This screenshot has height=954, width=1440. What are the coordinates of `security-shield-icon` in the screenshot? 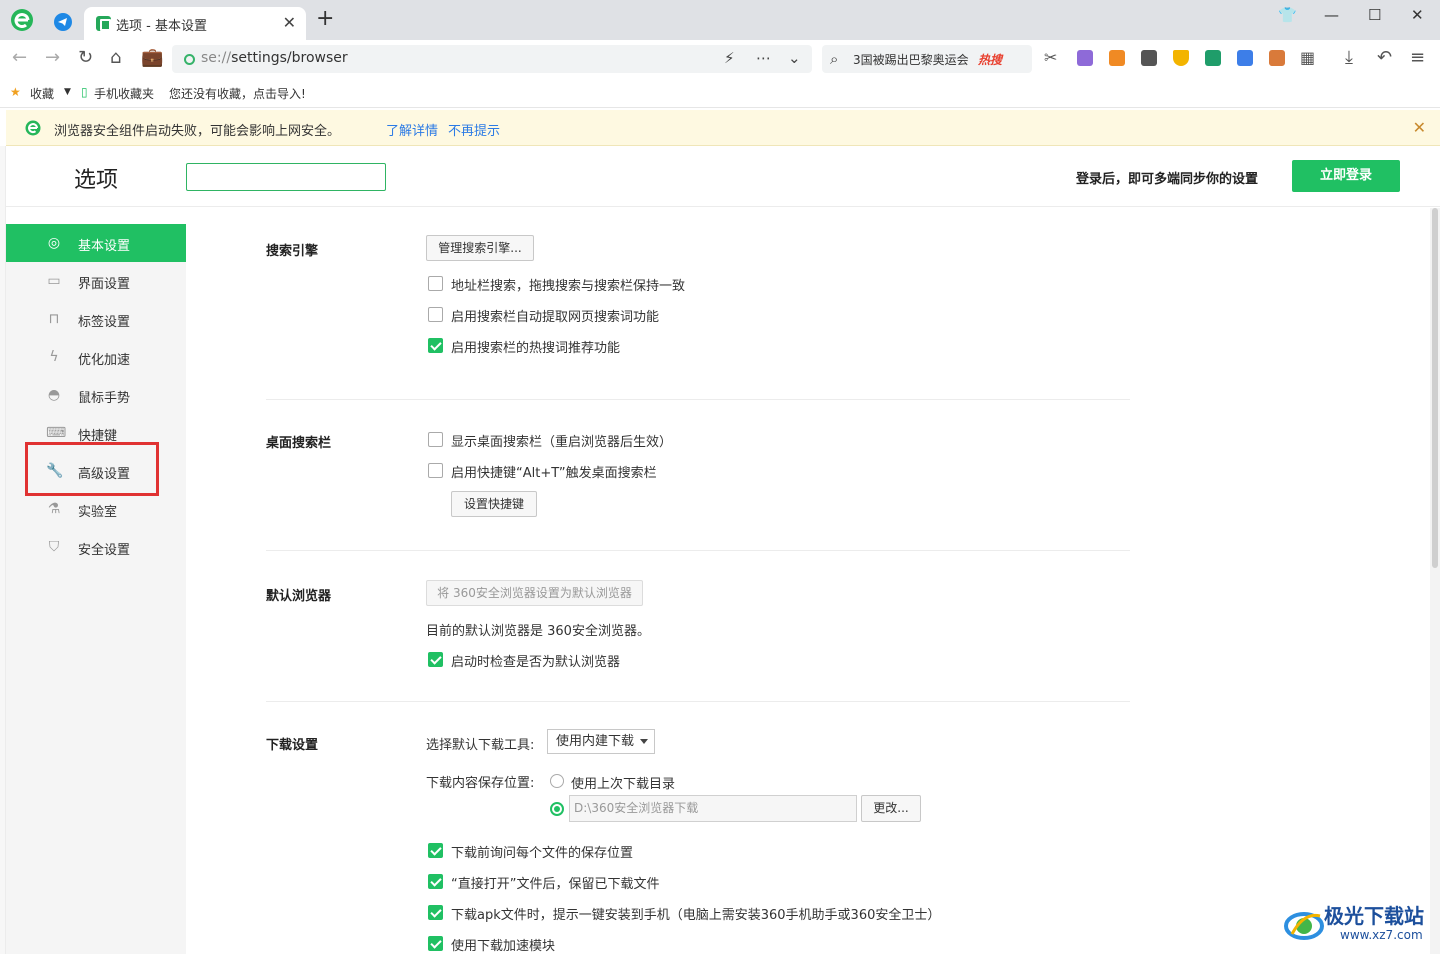 It's located at (1181, 58).